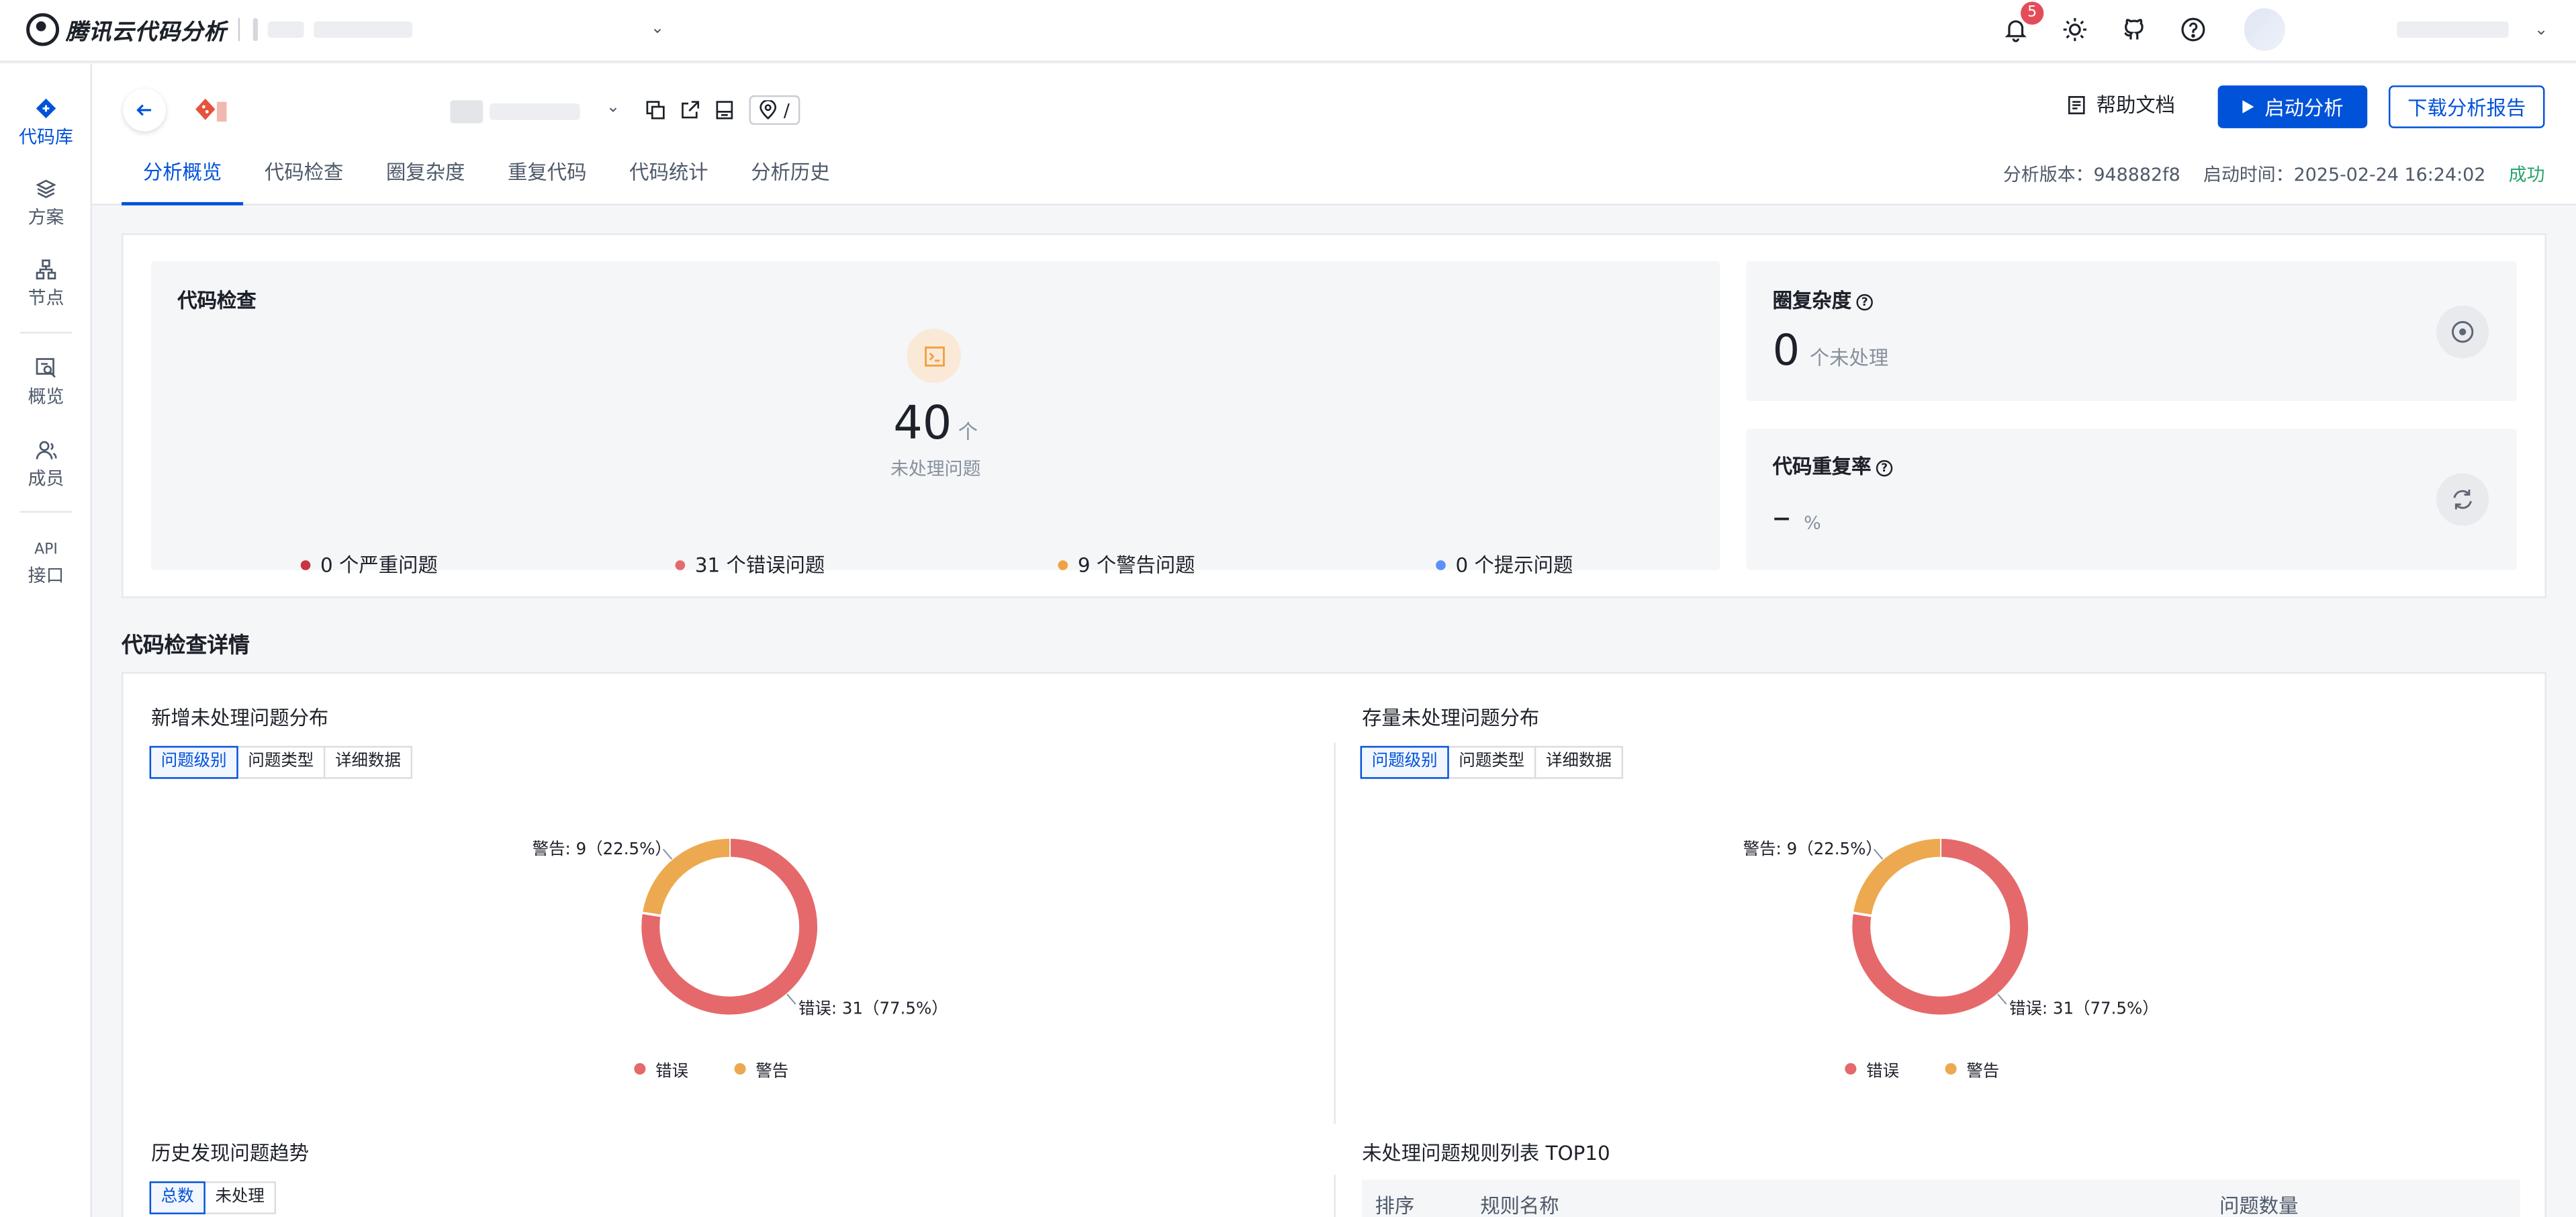 The height and width of the screenshot is (1217, 2576). I want to click on node-icon, so click(46, 270).